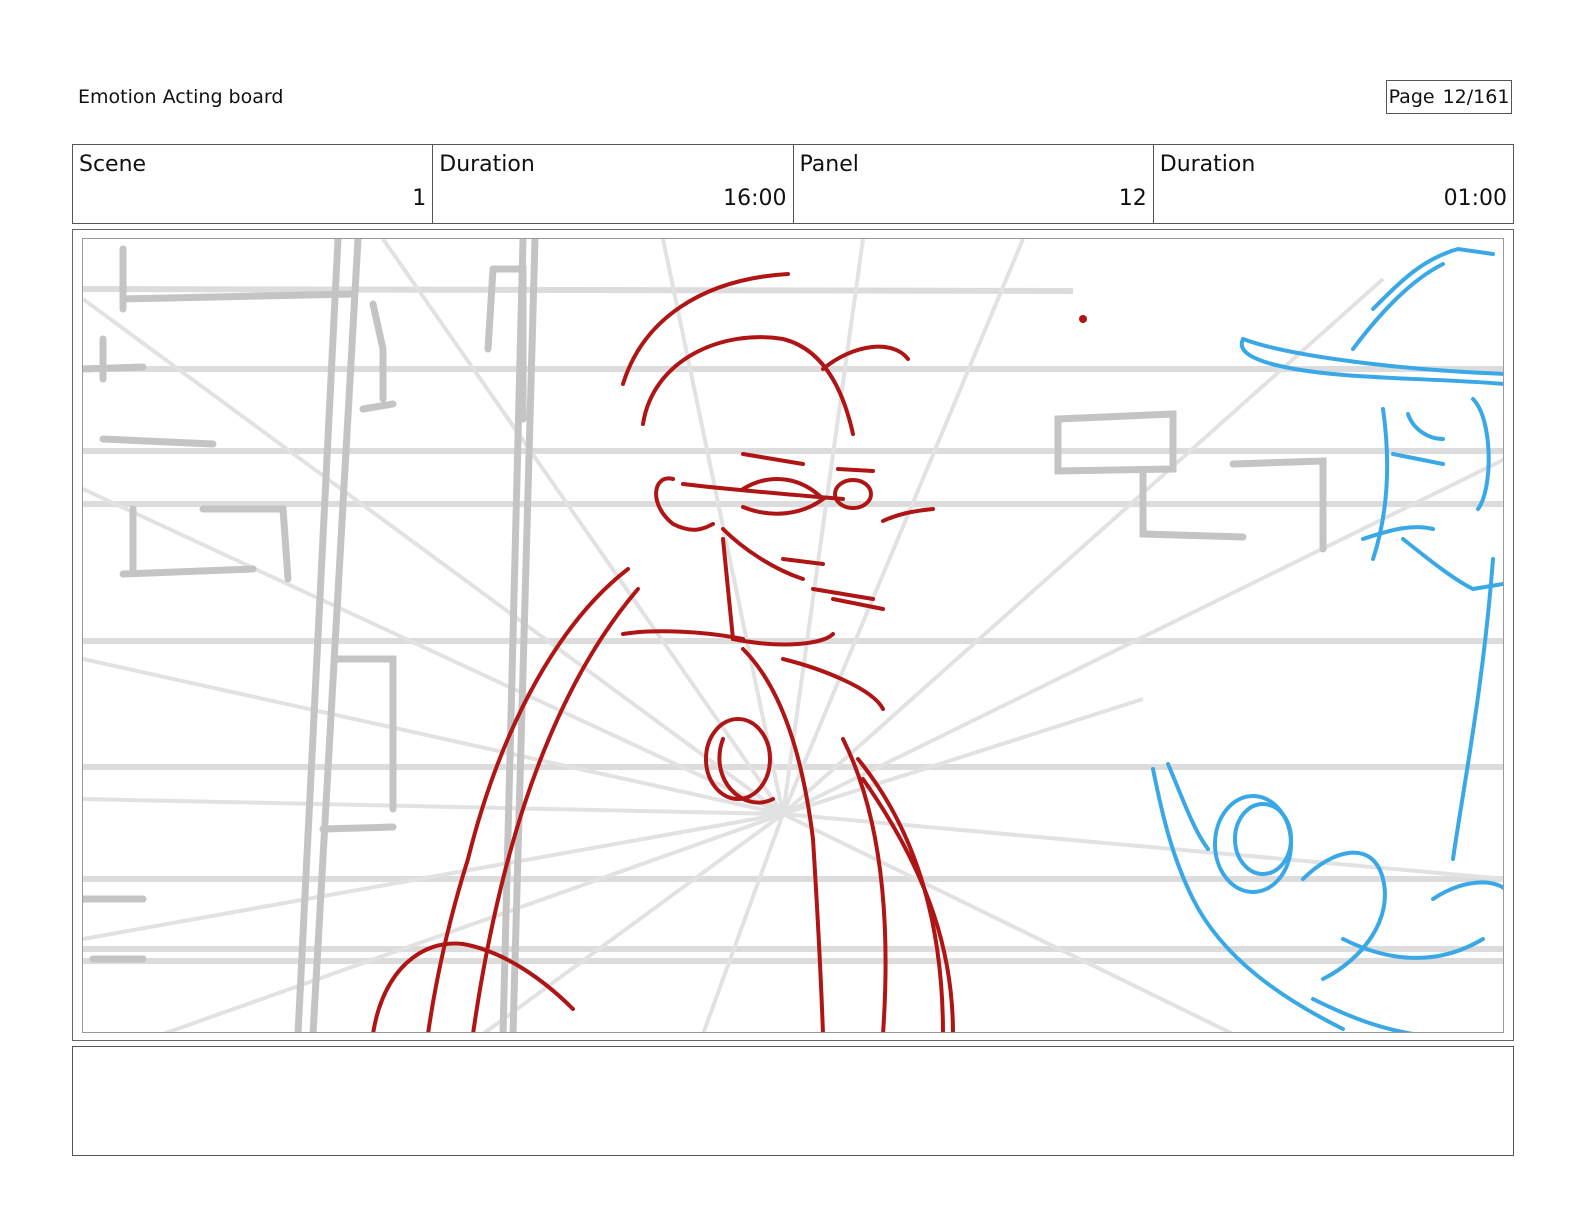 This screenshot has height=1224, width=1584. I want to click on panel-duration-value: 01:00, so click(1475, 198).